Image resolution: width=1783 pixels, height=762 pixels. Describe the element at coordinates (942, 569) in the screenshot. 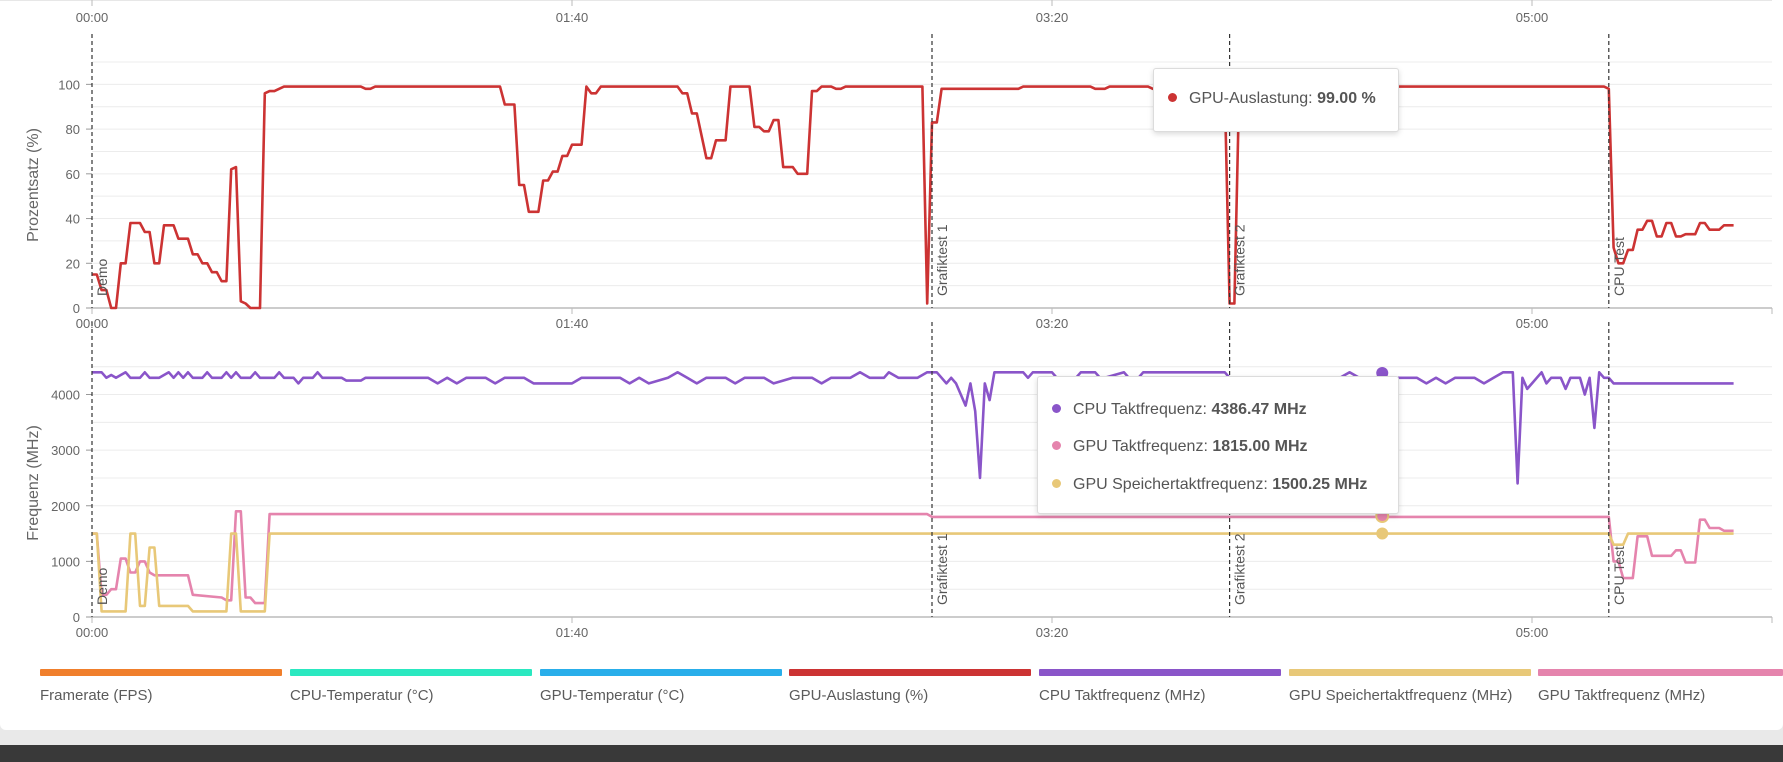

I see `frequency-marker-label: Grafiktest 1` at that location.